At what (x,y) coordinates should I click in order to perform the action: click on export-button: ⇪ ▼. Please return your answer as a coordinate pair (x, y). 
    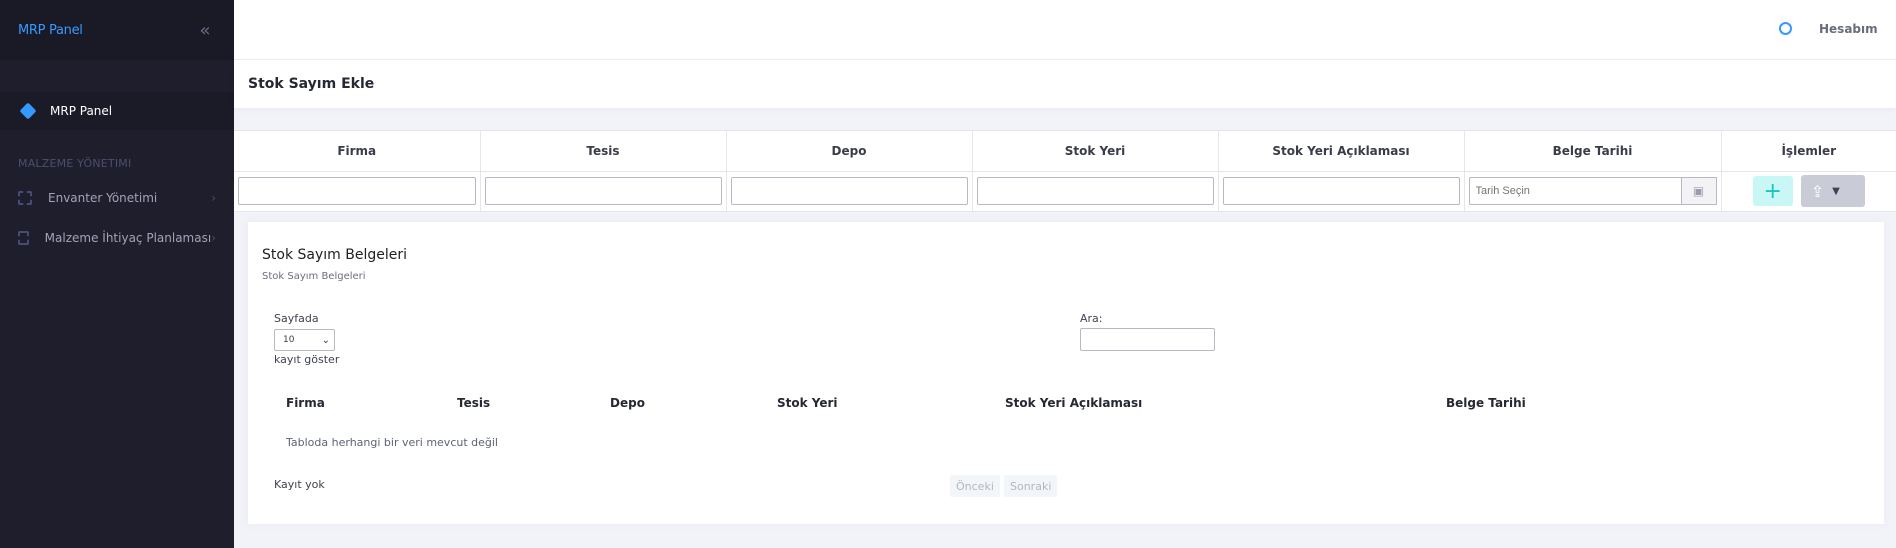
    Looking at the image, I should click on (1832, 191).